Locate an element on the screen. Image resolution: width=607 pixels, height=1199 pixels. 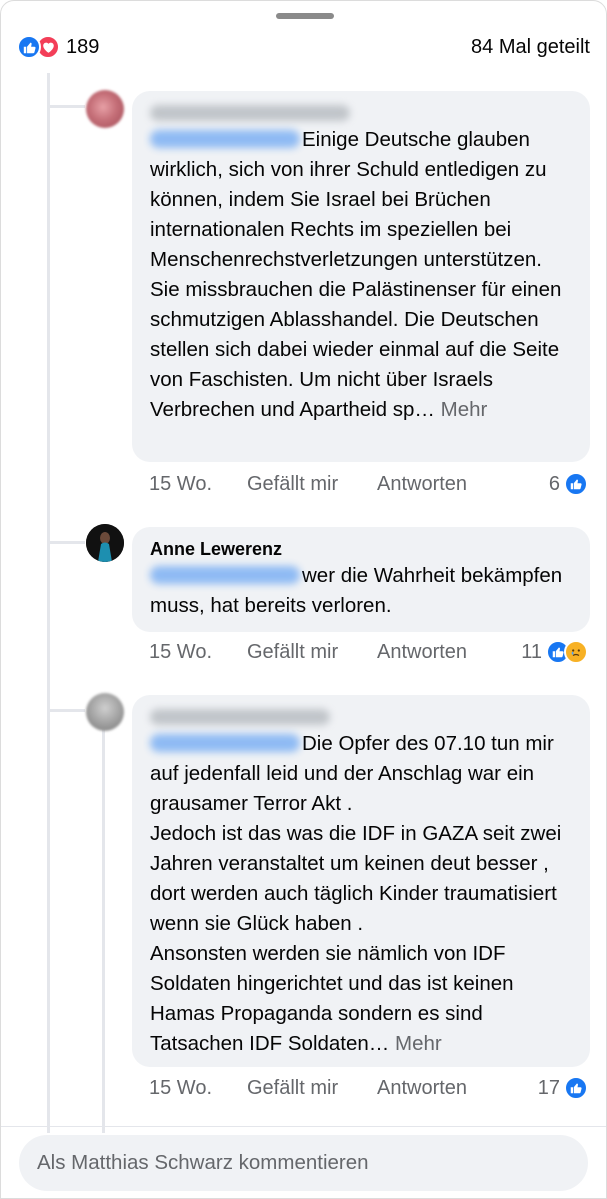
drag-handle is located at coordinates (305, 16).